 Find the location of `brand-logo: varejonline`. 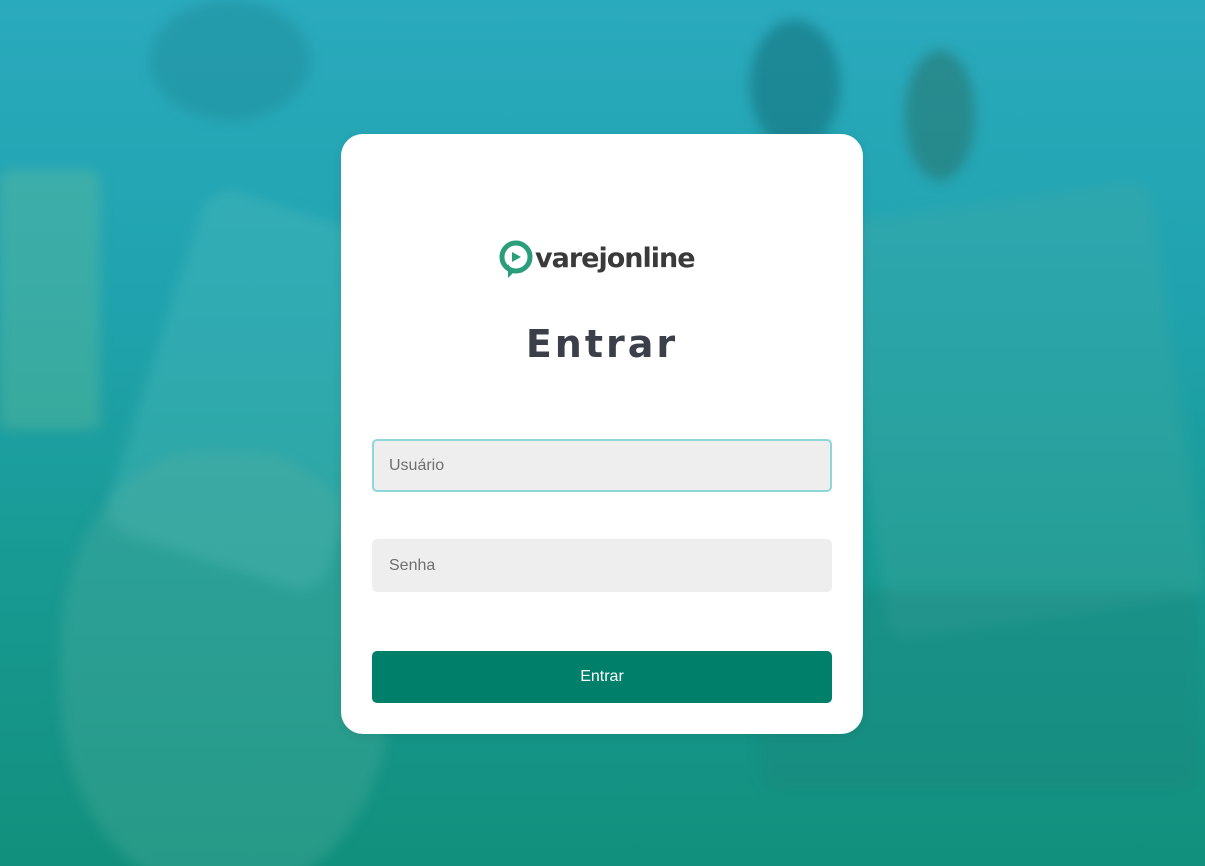

brand-logo: varejonline is located at coordinates (597, 260).